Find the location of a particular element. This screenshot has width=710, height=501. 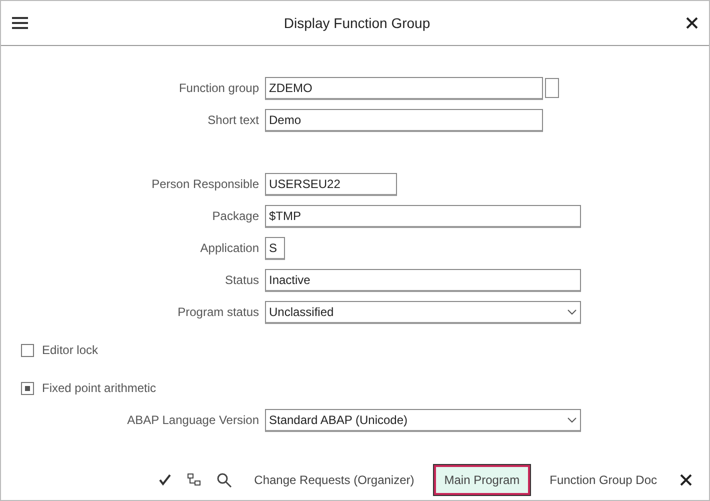

hierarchy-icon is located at coordinates (194, 480).